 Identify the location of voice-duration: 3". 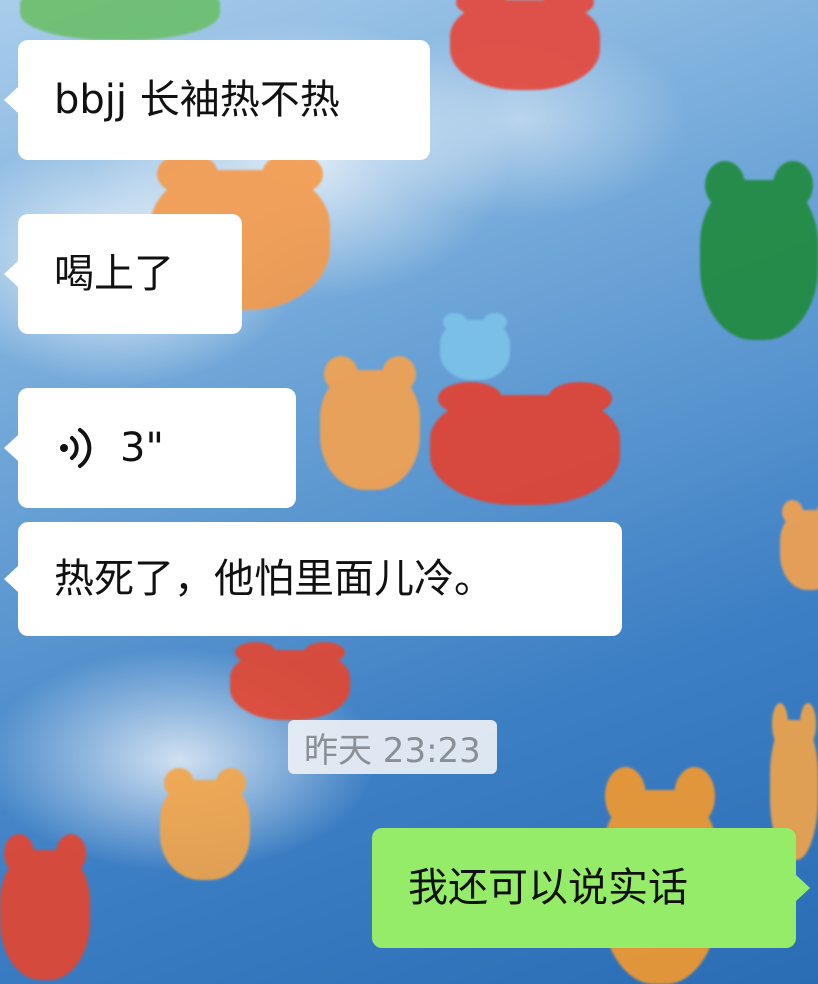
(142, 448).